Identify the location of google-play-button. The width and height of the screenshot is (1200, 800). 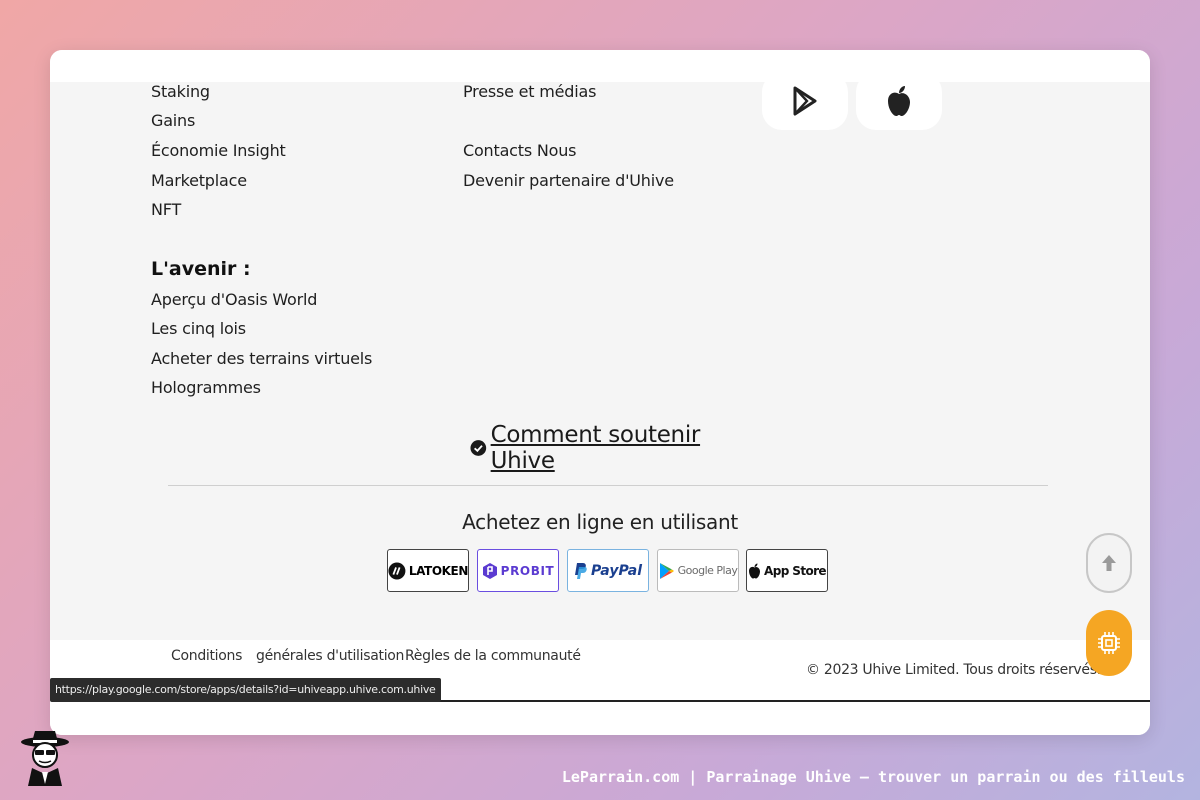
(805, 101).